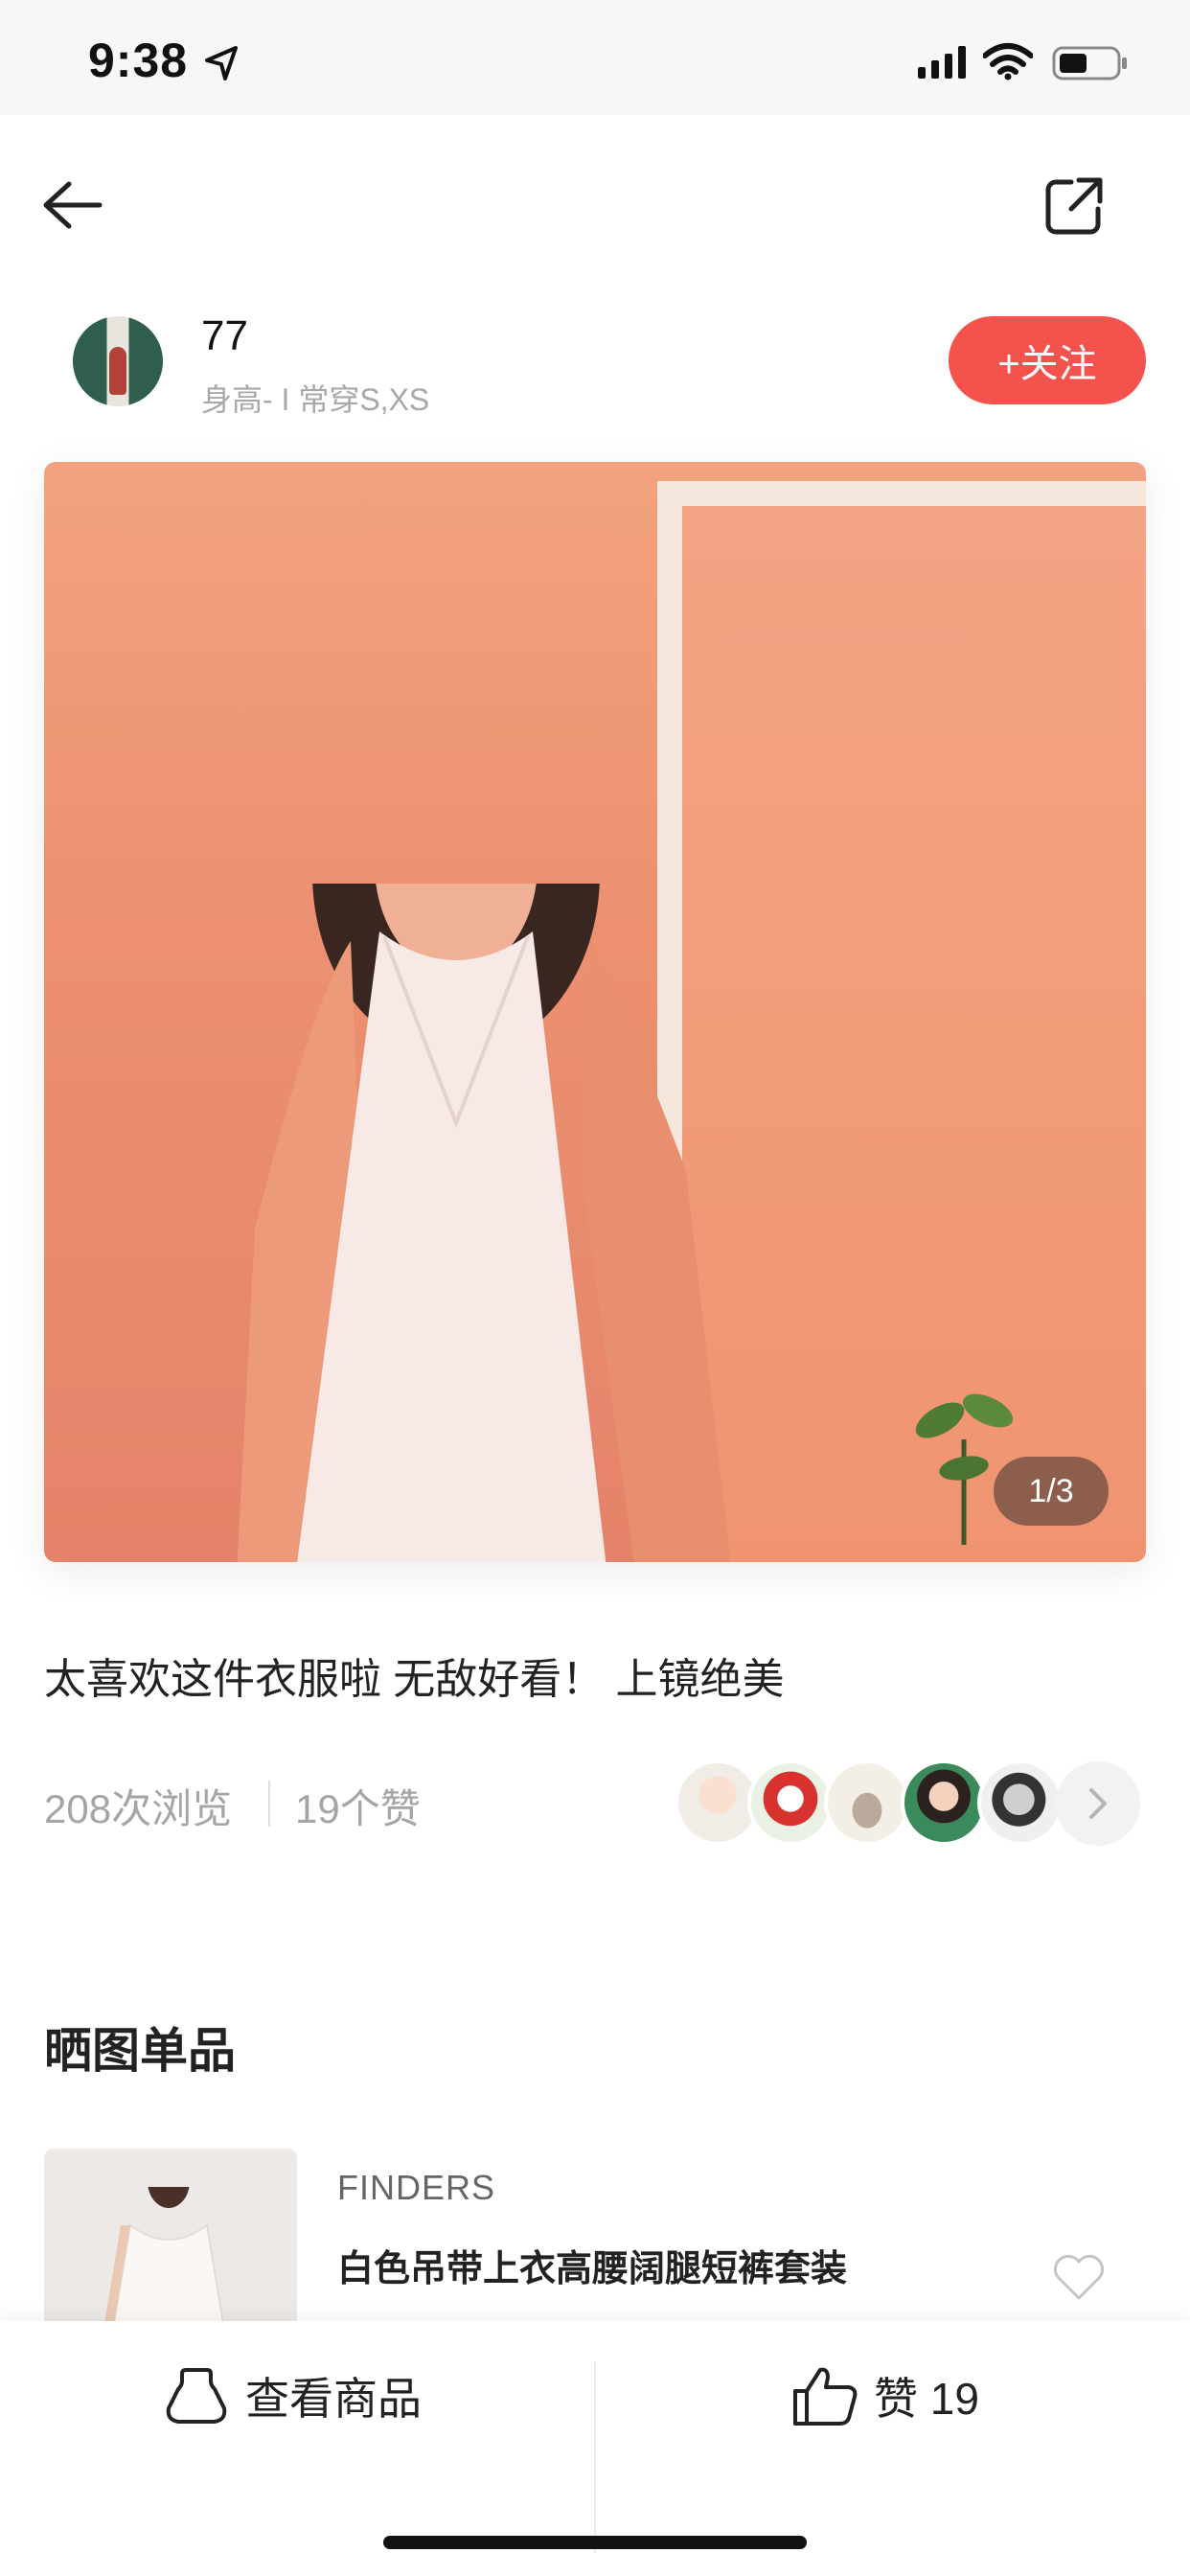  I want to click on view-goods-label: 查看商品, so click(334, 2399).